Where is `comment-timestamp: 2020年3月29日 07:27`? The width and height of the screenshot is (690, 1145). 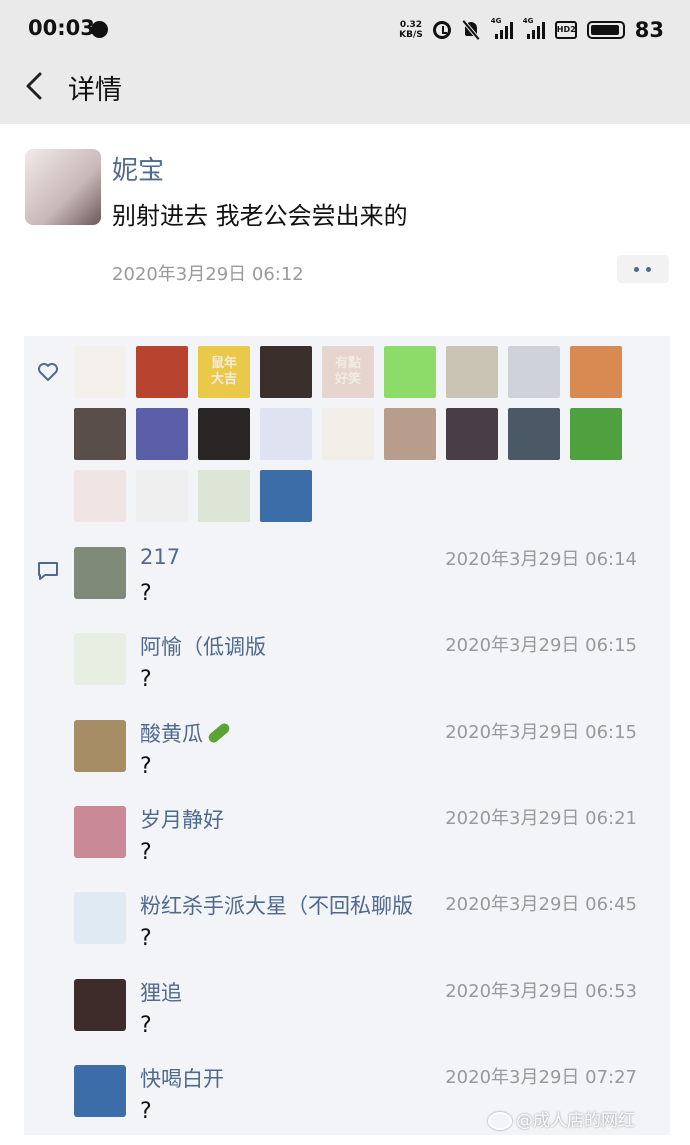 comment-timestamp: 2020年3月29日 07:27 is located at coordinates (541, 1077).